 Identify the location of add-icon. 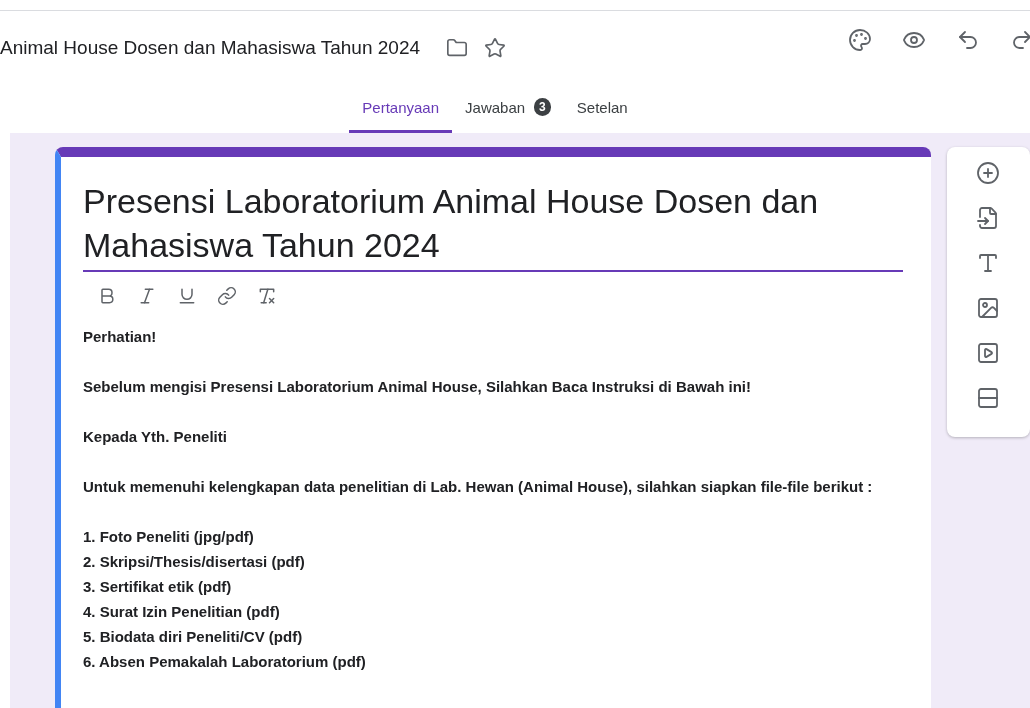
(988, 173).